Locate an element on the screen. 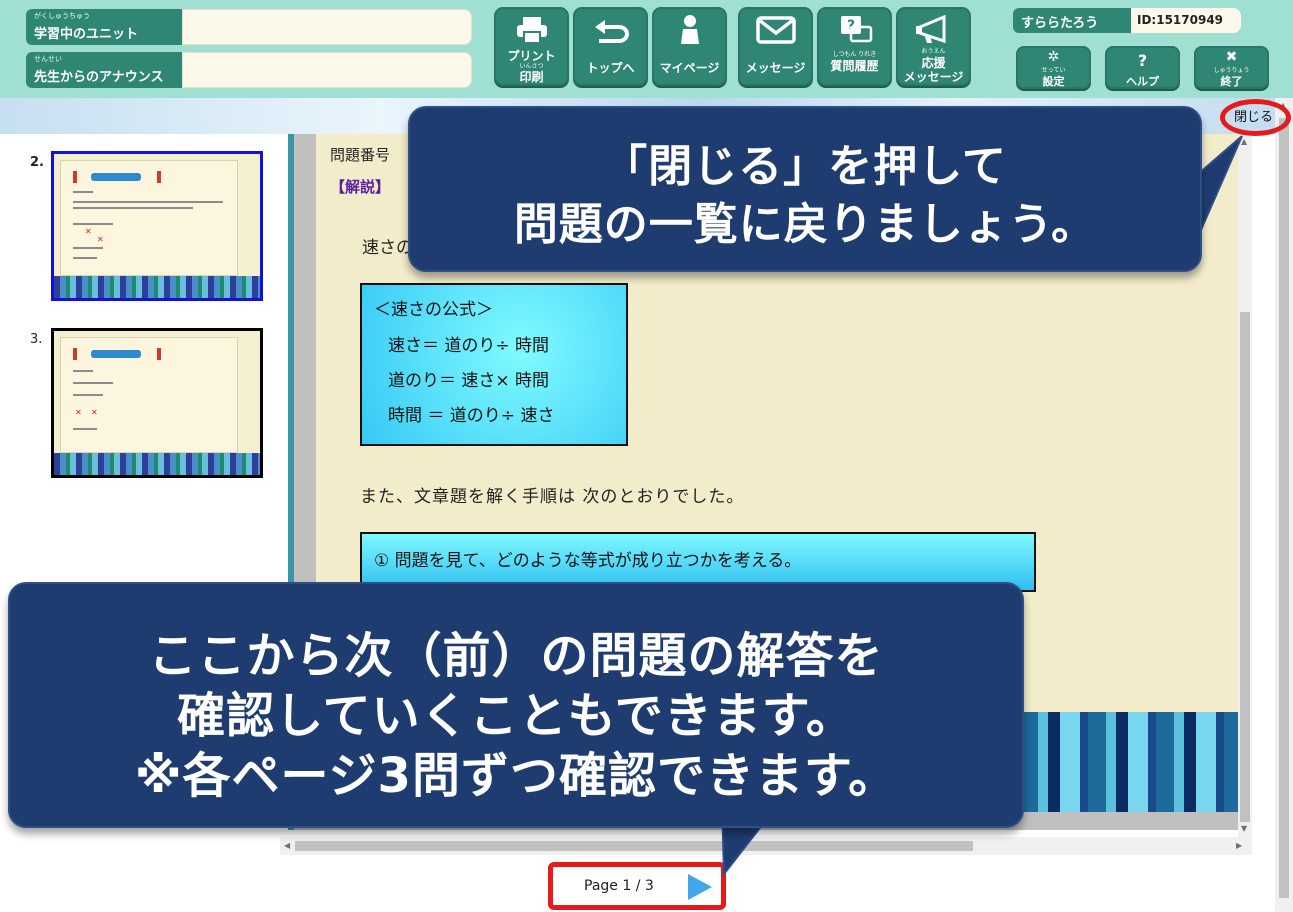 This screenshot has width=1293, height=912. content-vertical-scrollbar: ▲ ▼ is located at coordinates (1245, 485).